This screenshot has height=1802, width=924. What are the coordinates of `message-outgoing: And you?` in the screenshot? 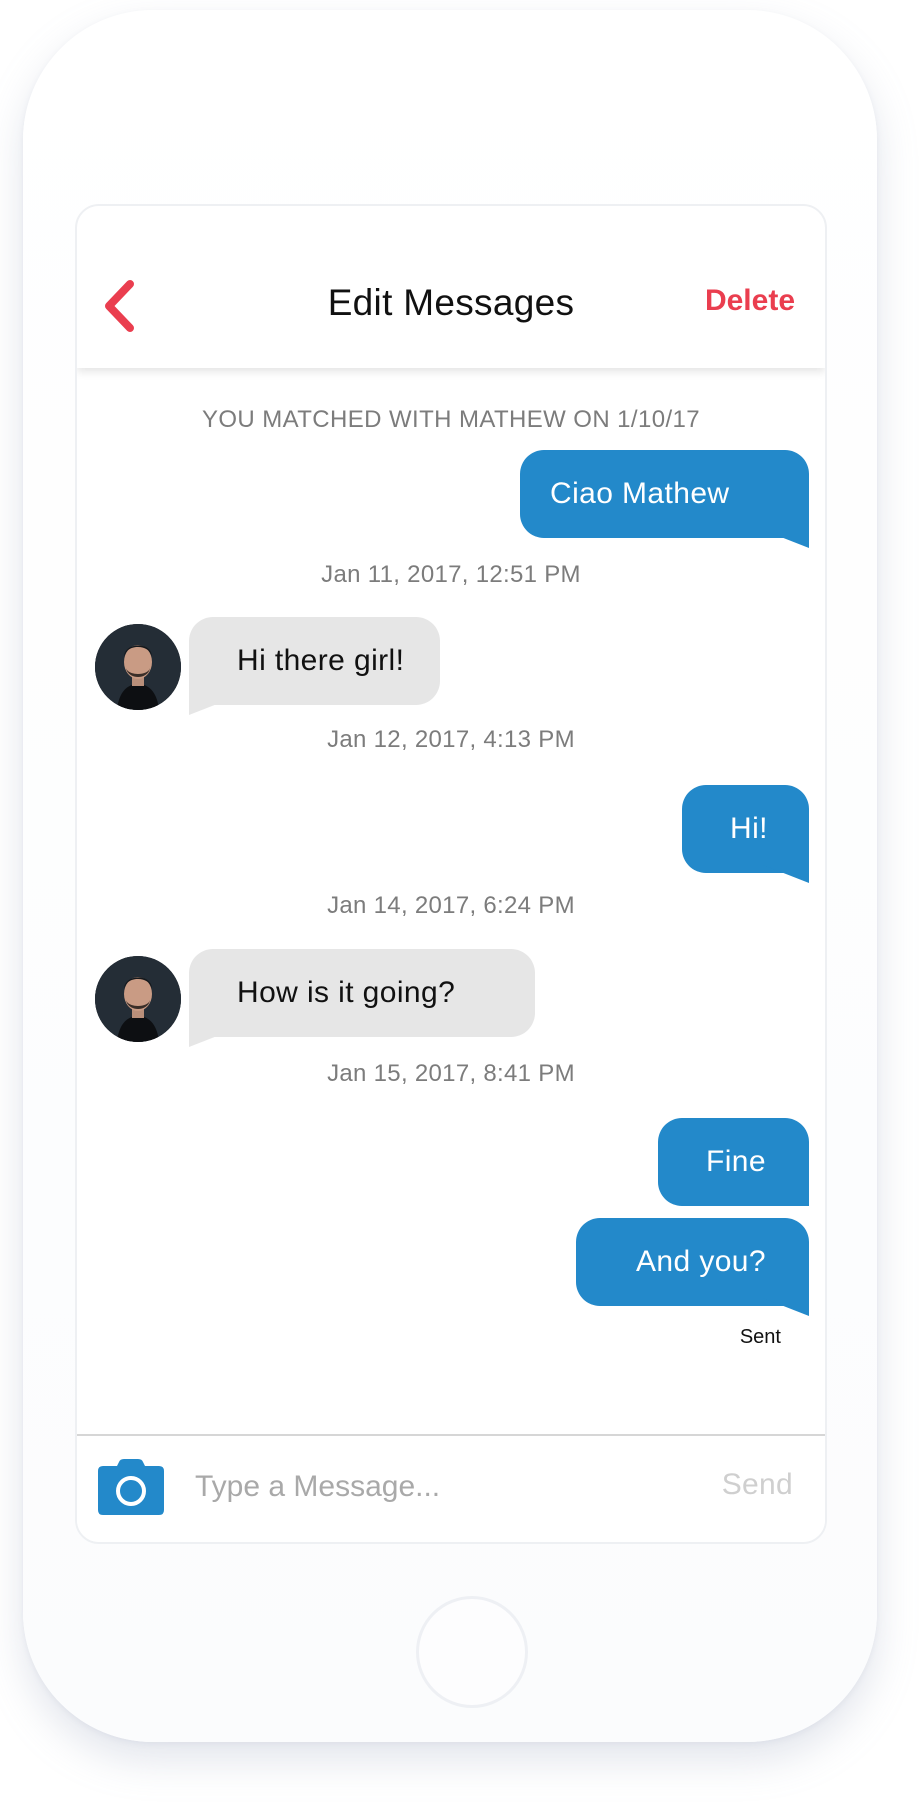 It's located at (692, 1262).